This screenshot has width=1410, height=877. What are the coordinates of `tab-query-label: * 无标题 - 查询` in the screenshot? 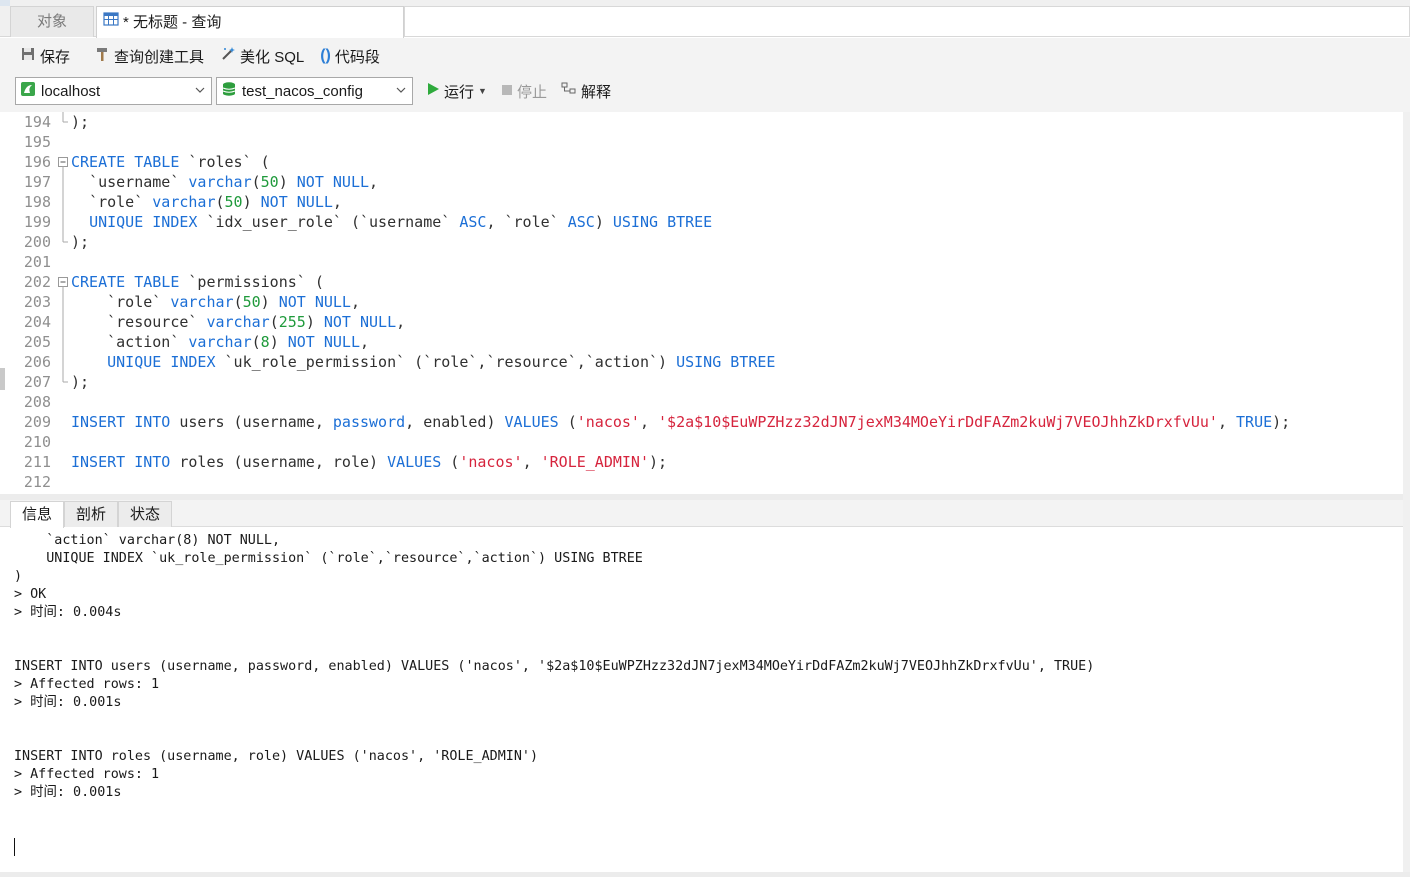 It's located at (172, 22).